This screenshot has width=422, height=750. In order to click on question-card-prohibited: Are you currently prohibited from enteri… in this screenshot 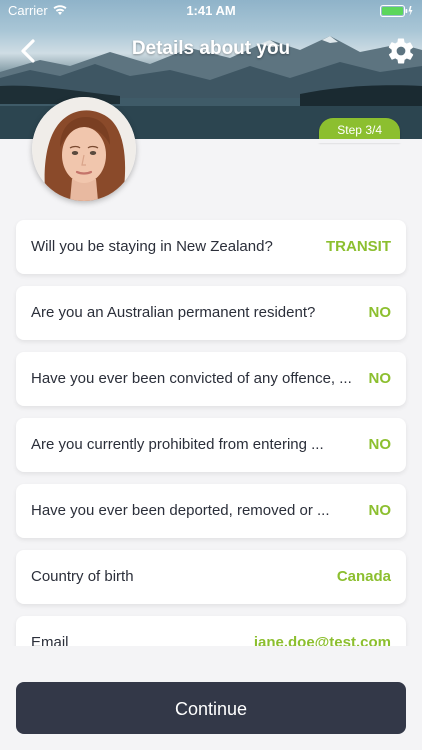, I will do `click(211, 445)`.